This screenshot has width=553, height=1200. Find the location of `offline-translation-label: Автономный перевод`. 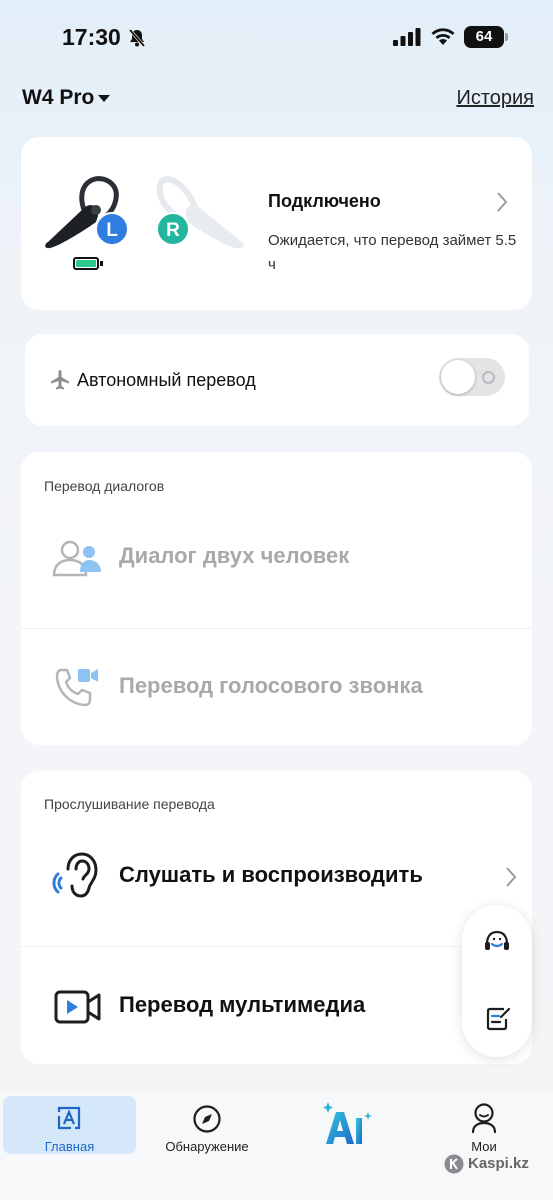

offline-translation-label: Автономный перевод is located at coordinates (166, 380).